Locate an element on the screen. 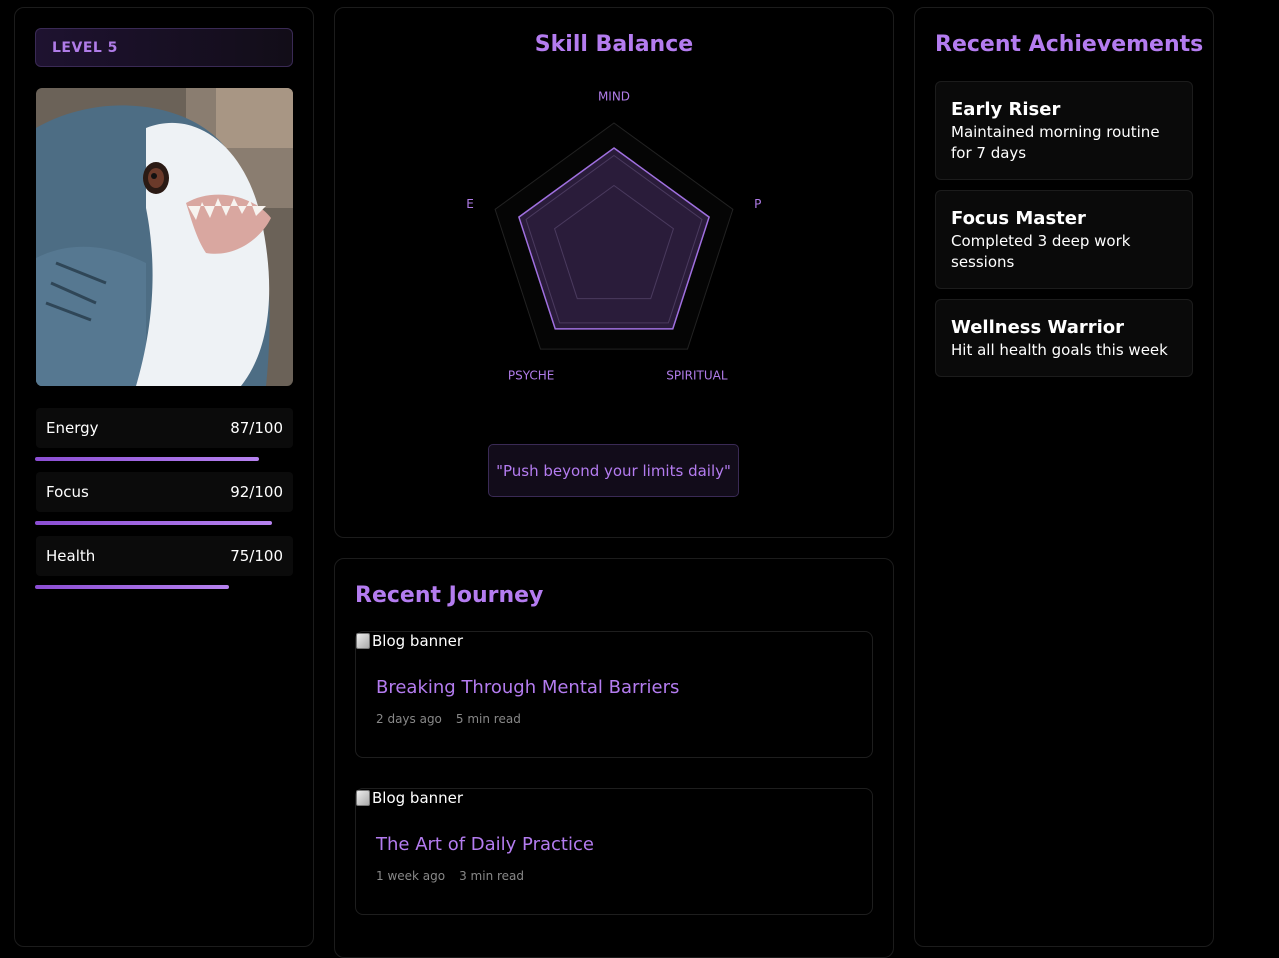 The image size is (1279, 958). shark-plush-image is located at coordinates (164, 237).